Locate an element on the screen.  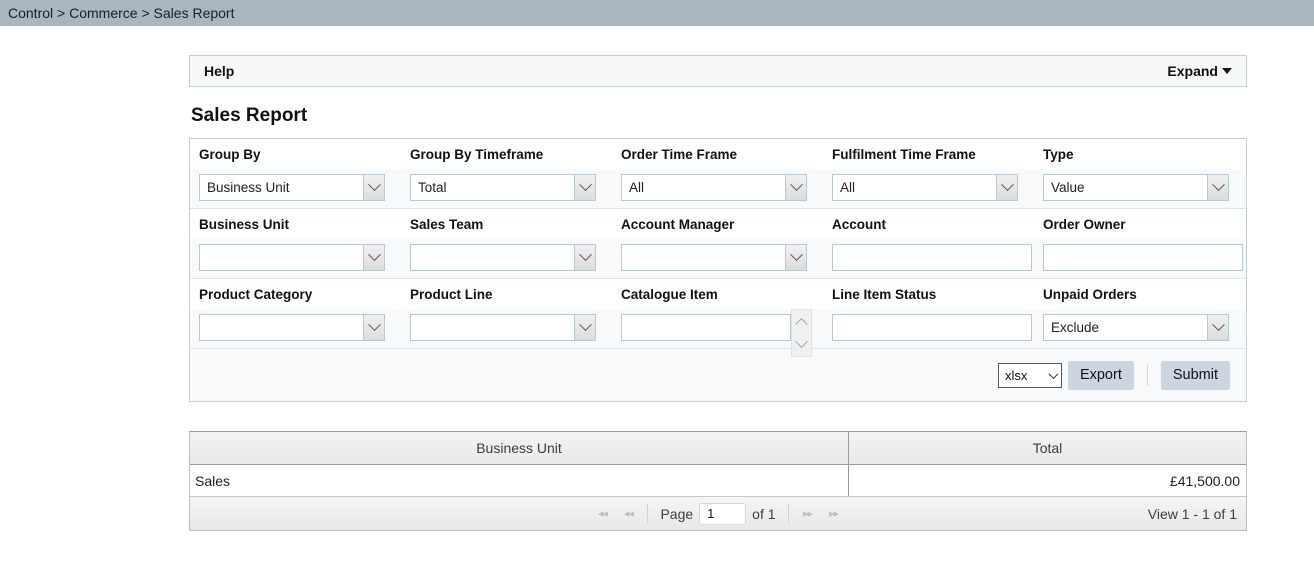
help-expand-label: Expand is located at coordinates (1192, 71).